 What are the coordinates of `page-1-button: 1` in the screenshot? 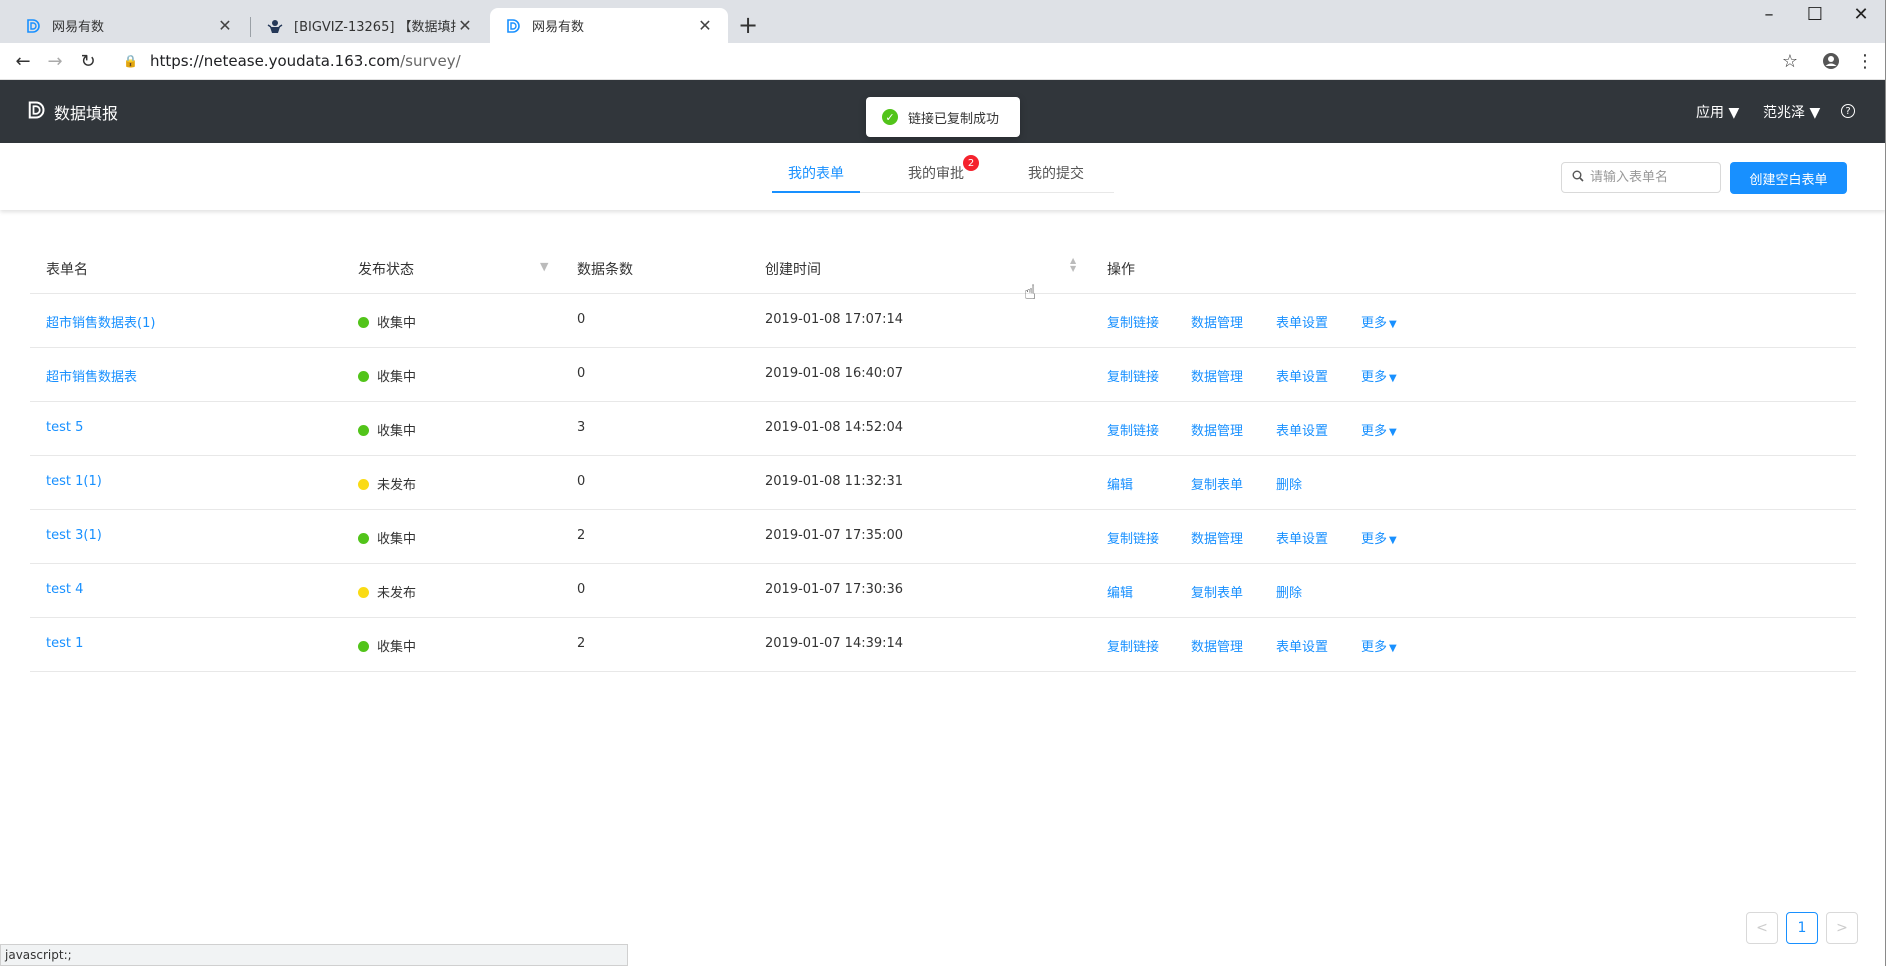 It's located at (1802, 928).